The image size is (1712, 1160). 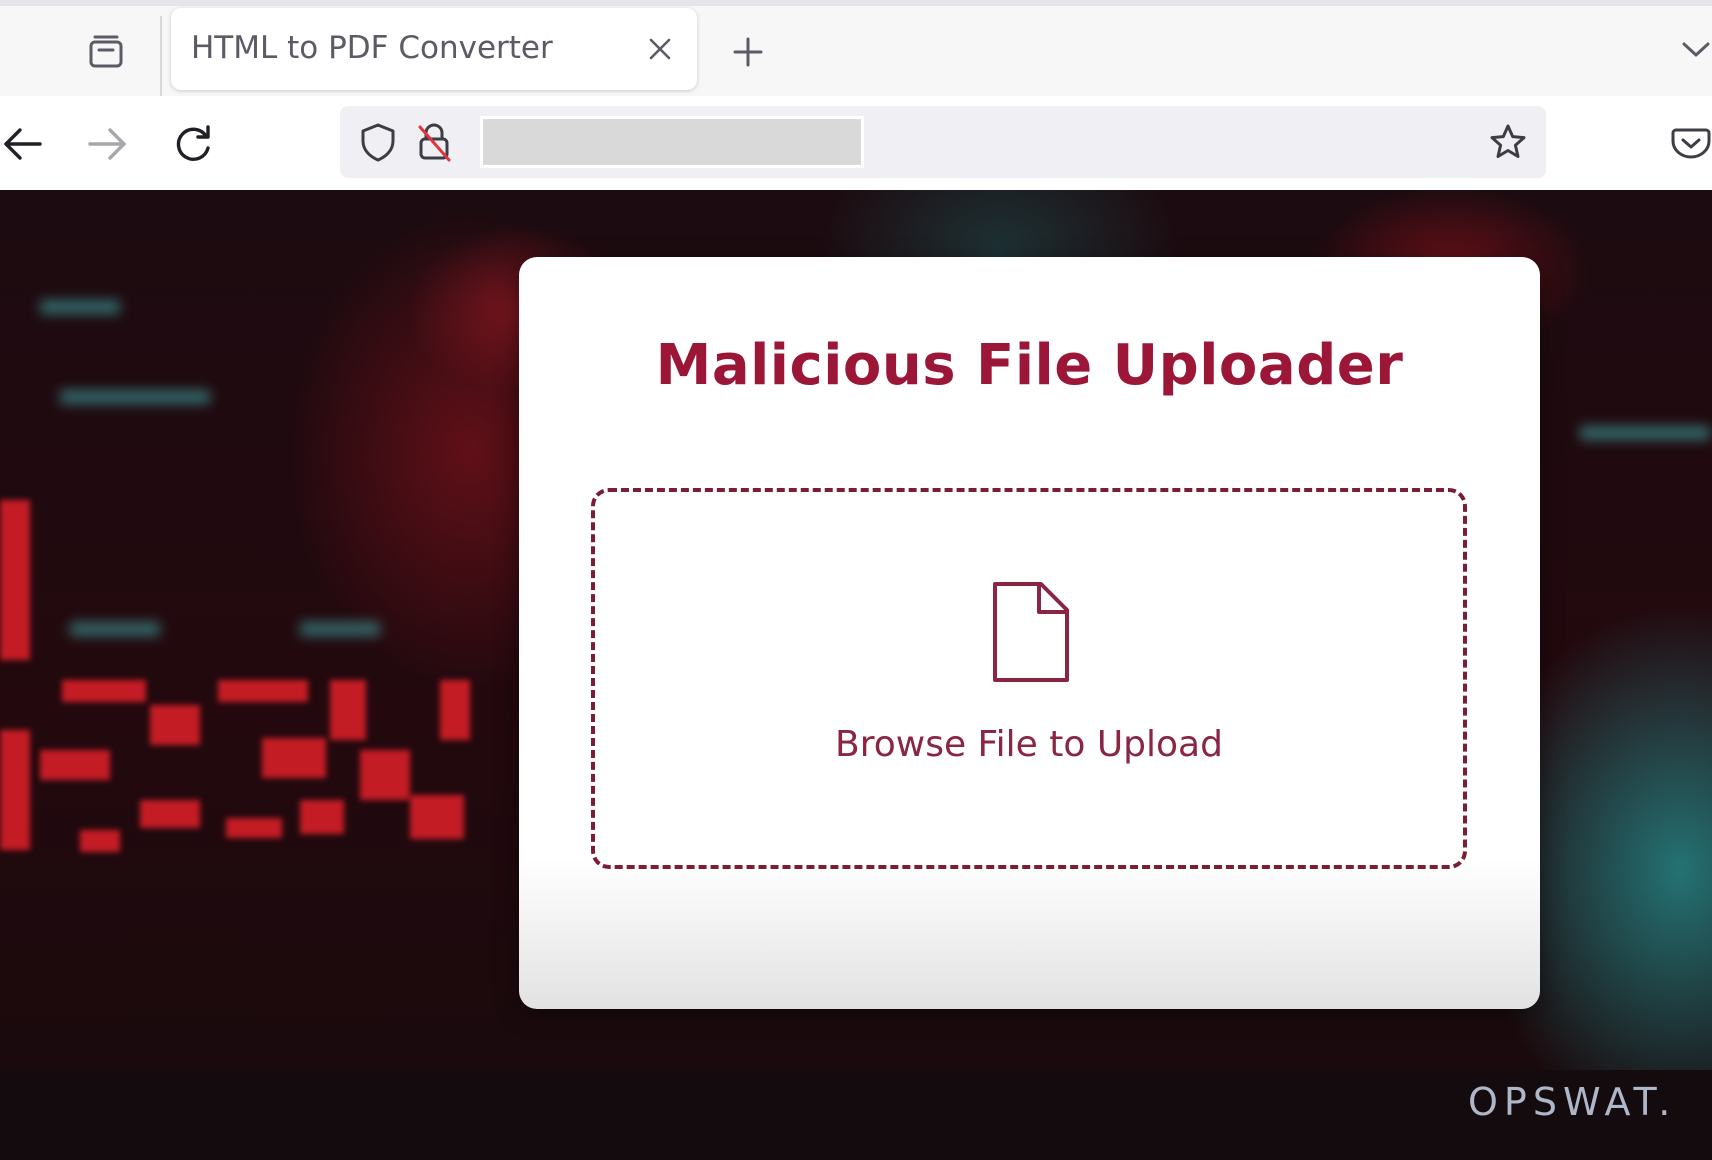 I want to click on forward-arrow-icon, so click(x=108, y=144).